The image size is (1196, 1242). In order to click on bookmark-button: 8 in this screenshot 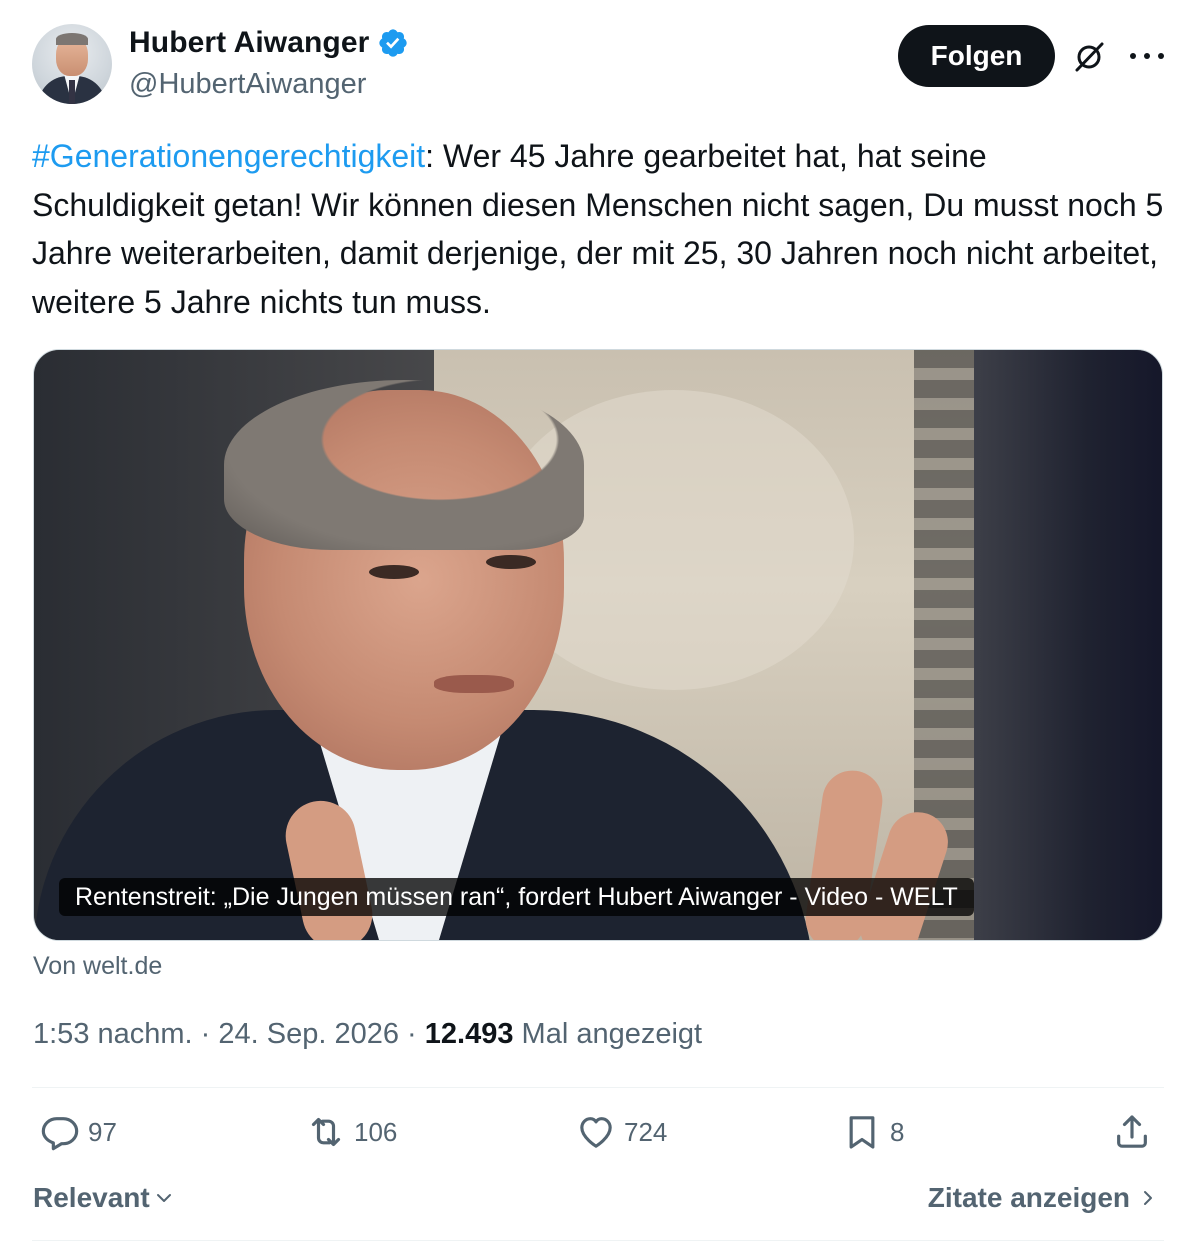, I will do `click(873, 1132)`.